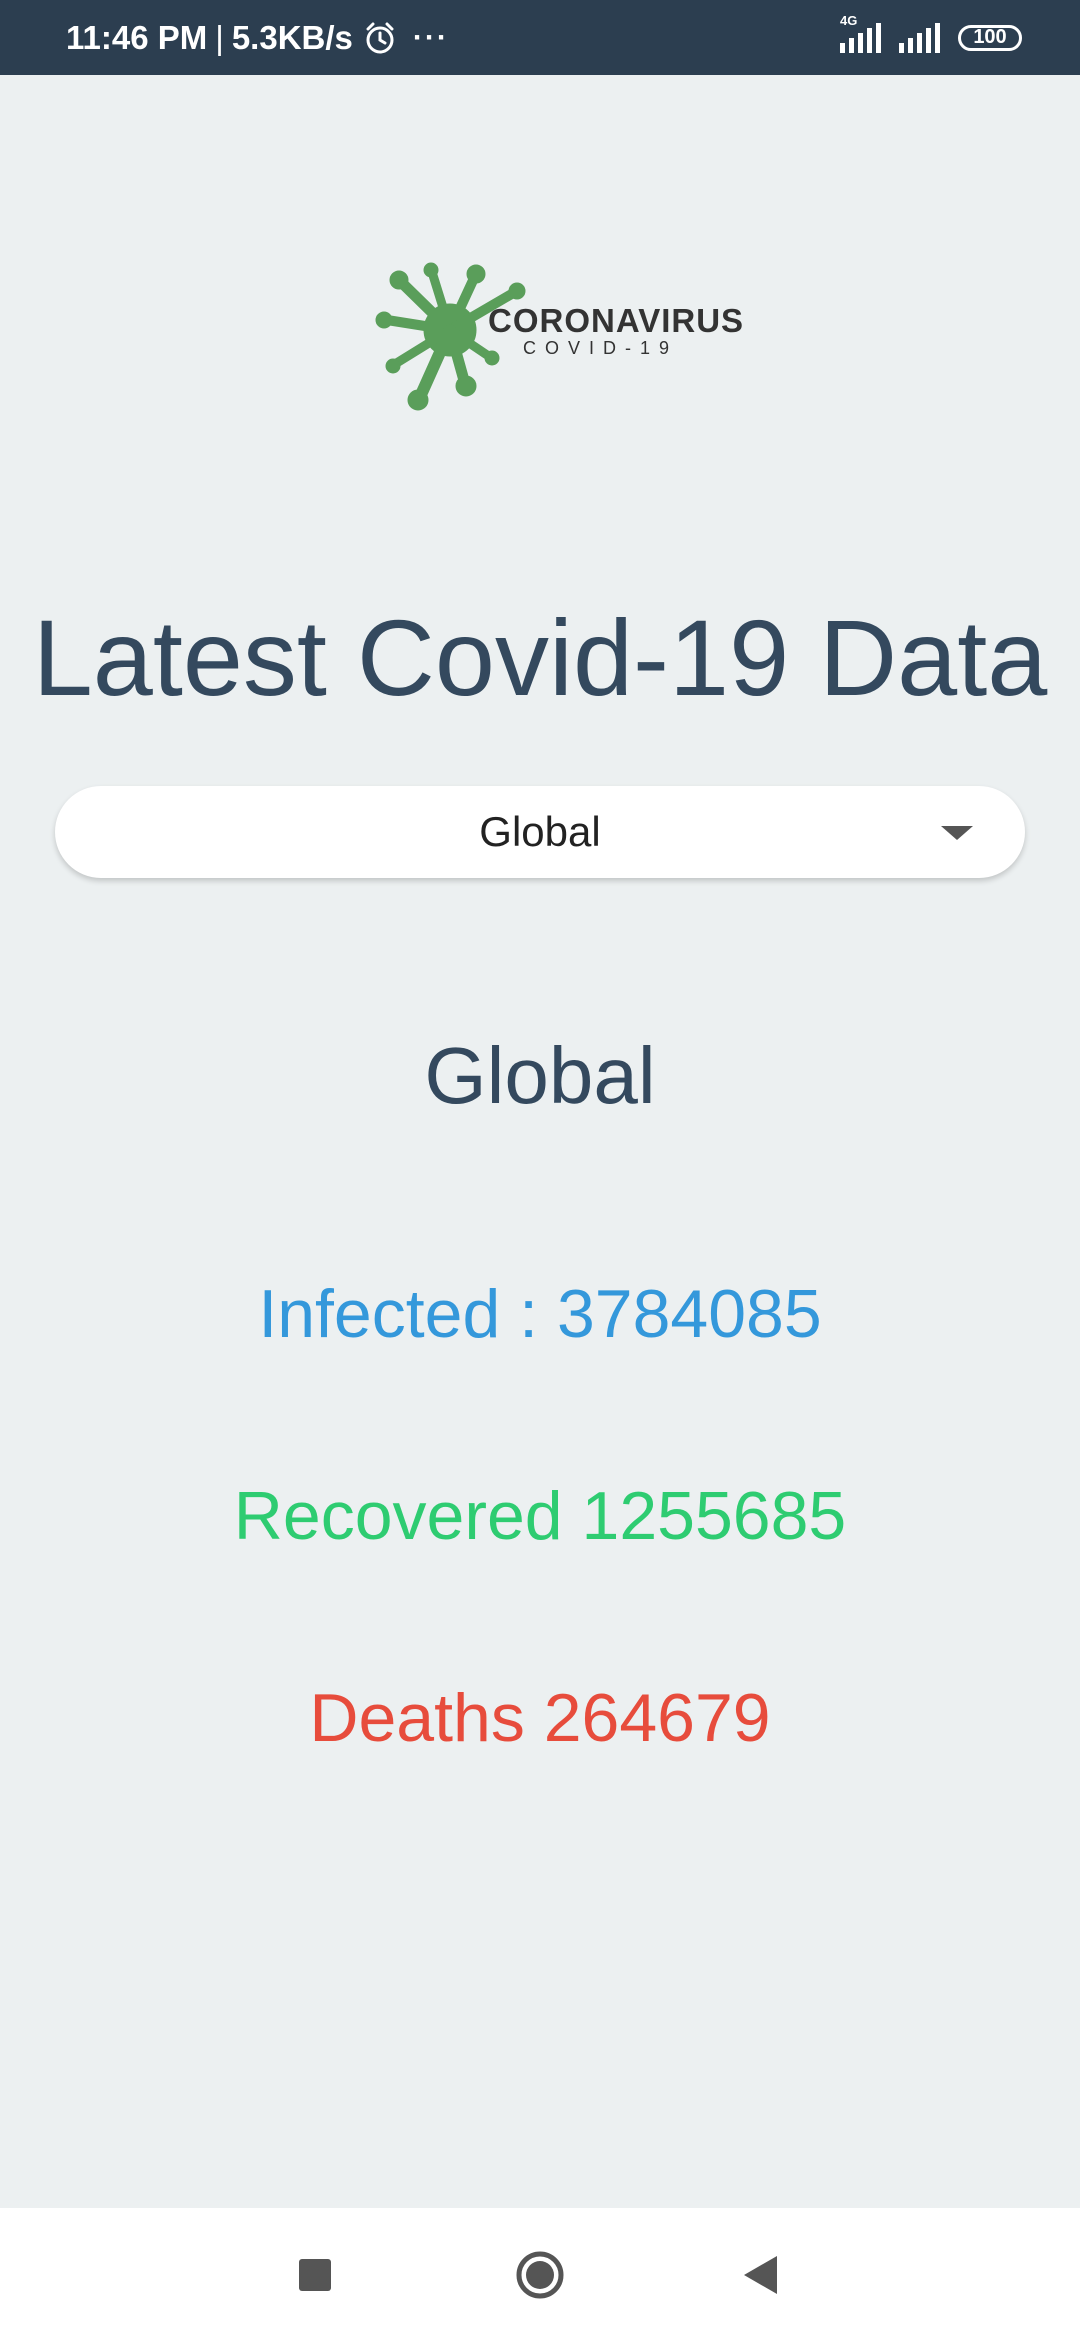 The image size is (1080, 2340). I want to click on status-bar: 11:46 PM | 5.3KB/s ··· 4G 100, so click(540, 37).